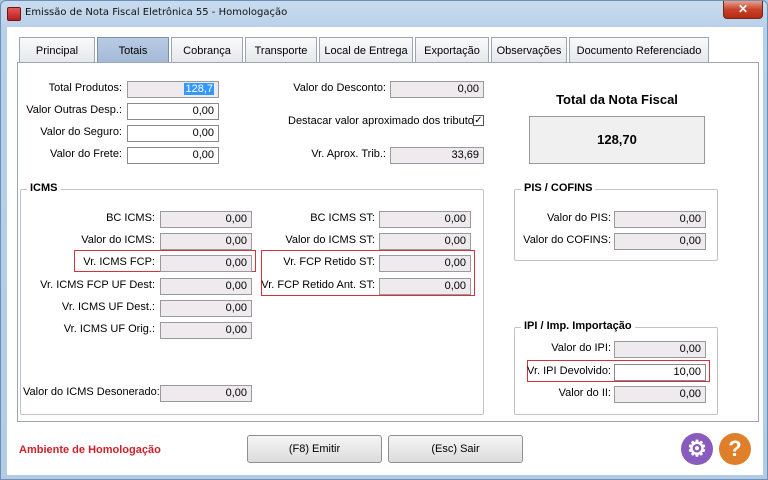 Image resolution: width=768 pixels, height=480 pixels. Describe the element at coordinates (384, 121) in the screenshot. I see `destacar-tributos-label: Destacar valor aproximado dos tributos` at that location.